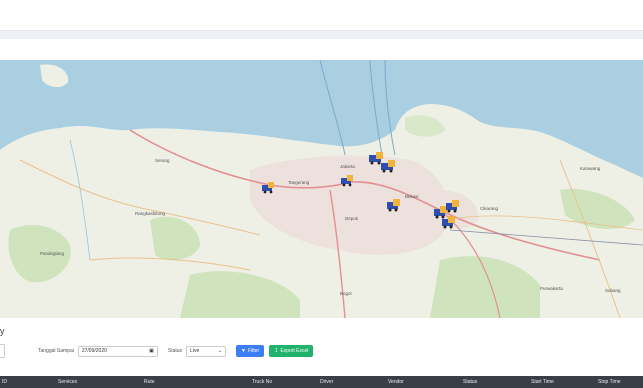 The width and height of the screenshot is (643, 388). I want to click on export-button-label: Export Excel, so click(294, 351).